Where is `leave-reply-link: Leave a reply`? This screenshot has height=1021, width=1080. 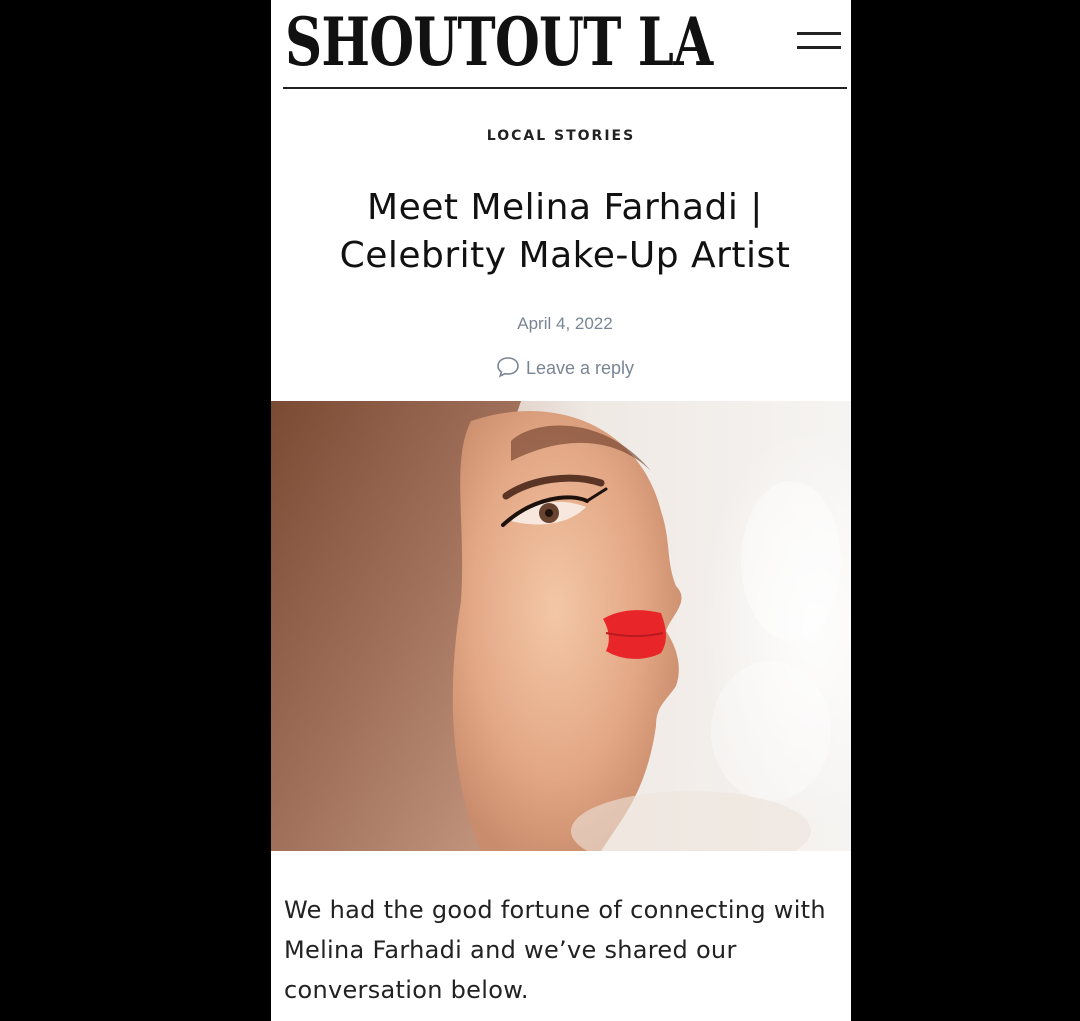
leave-reply-link: Leave a reply is located at coordinates (561, 369).